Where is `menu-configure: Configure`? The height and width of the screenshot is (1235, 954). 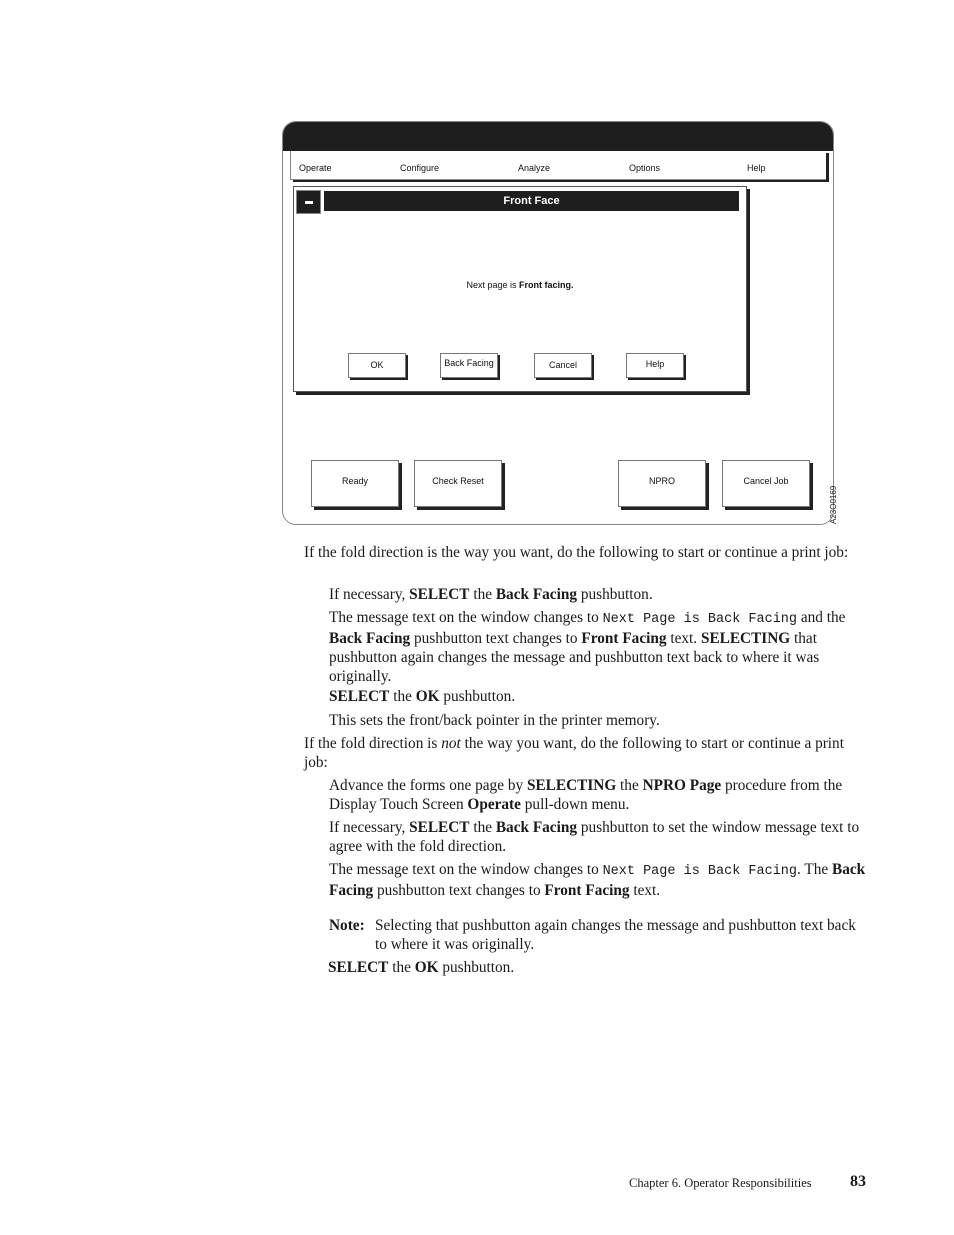 menu-configure: Configure is located at coordinates (419, 168).